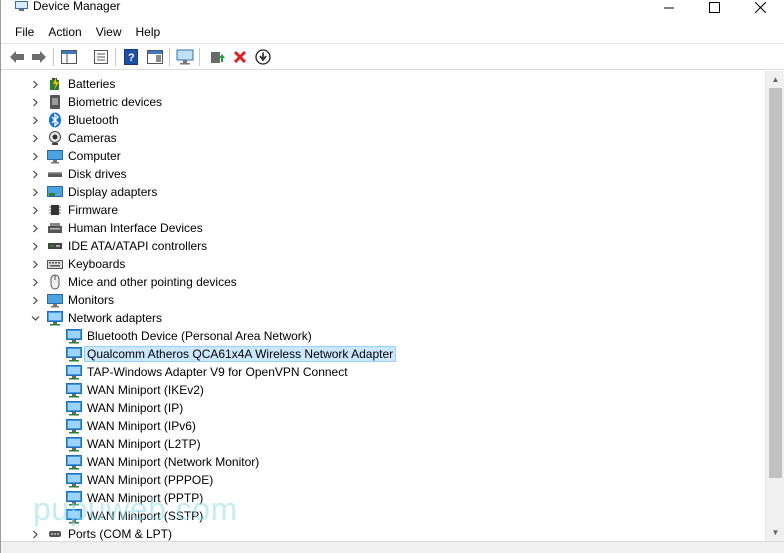 This screenshot has width=784, height=553. What do you see at coordinates (383, 444) in the screenshot?
I see `tree-device: WAN Miniport (L2TP)` at bounding box center [383, 444].